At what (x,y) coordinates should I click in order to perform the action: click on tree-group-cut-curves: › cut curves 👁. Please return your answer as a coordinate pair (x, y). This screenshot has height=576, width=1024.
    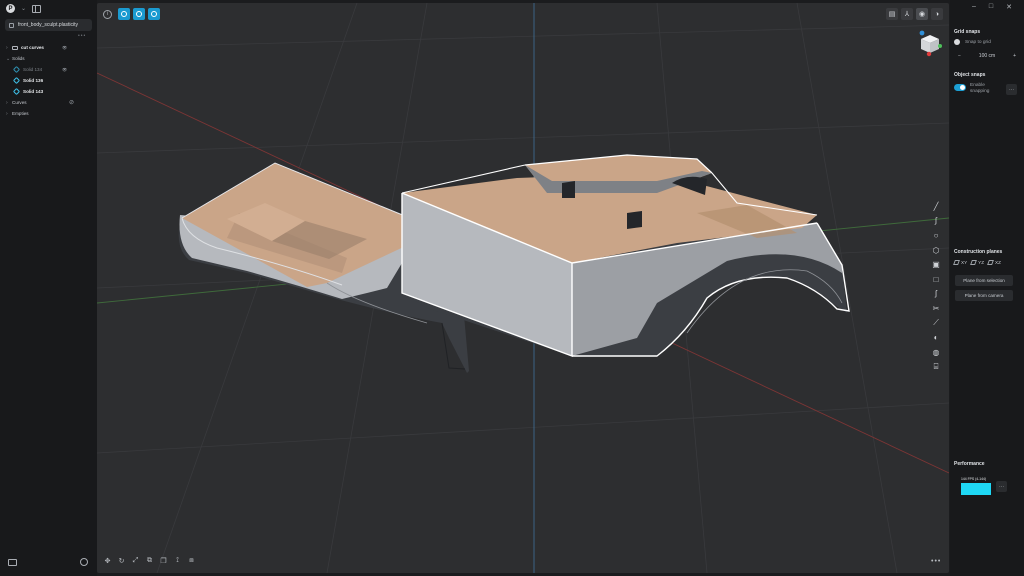
    Looking at the image, I should click on (50, 47).